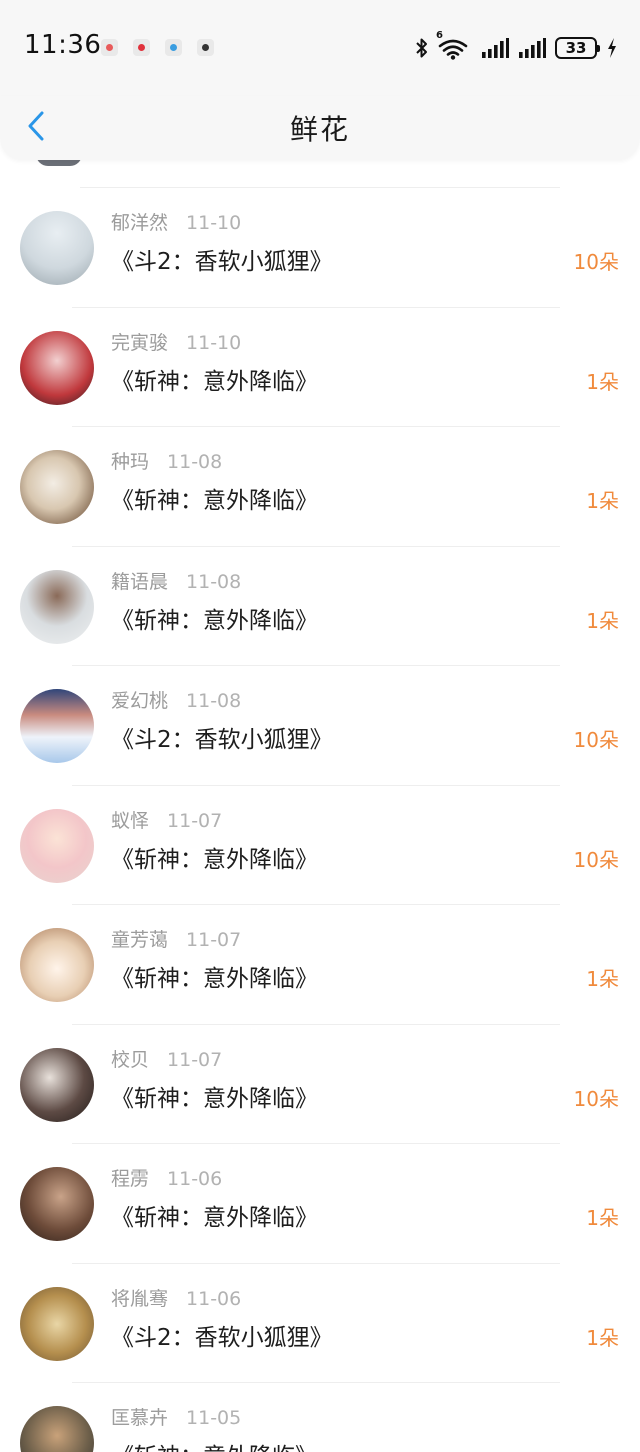 This screenshot has width=640, height=1452. What do you see at coordinates (139, 343) in the screenshot?
I see `user-name: 完寅骏` at bounding box center [139, 343].